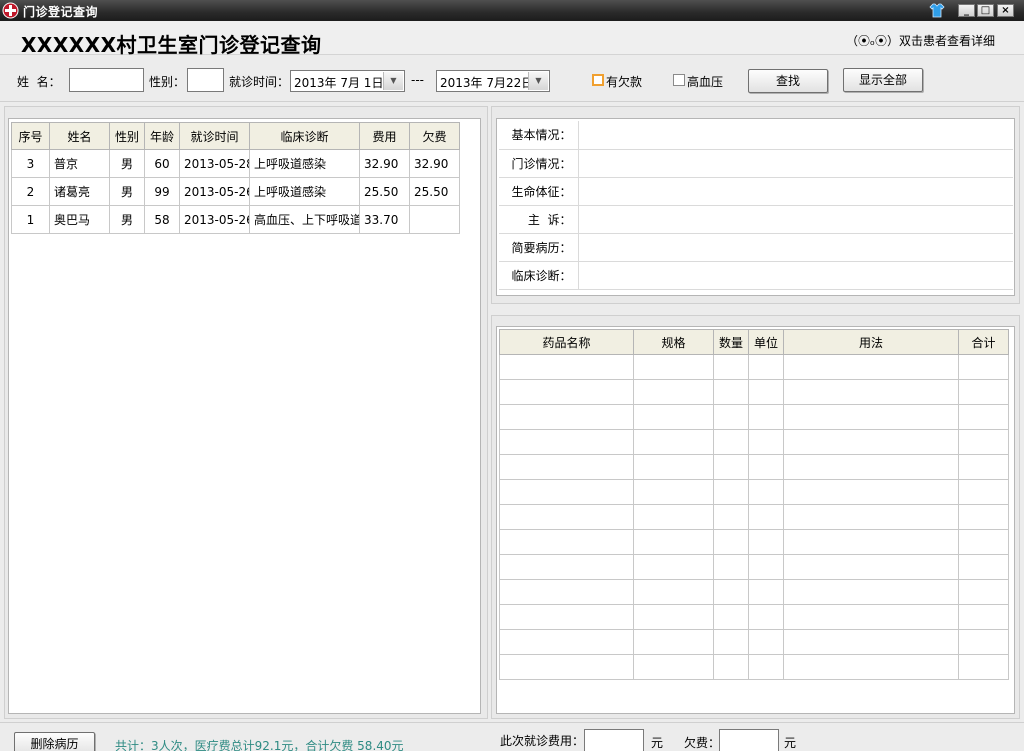 The image size is (1024, 751). What do you see at coordinates (30, 163) in the screenshot?
I see `table-cell: 3` at bounding box center [30, 163].